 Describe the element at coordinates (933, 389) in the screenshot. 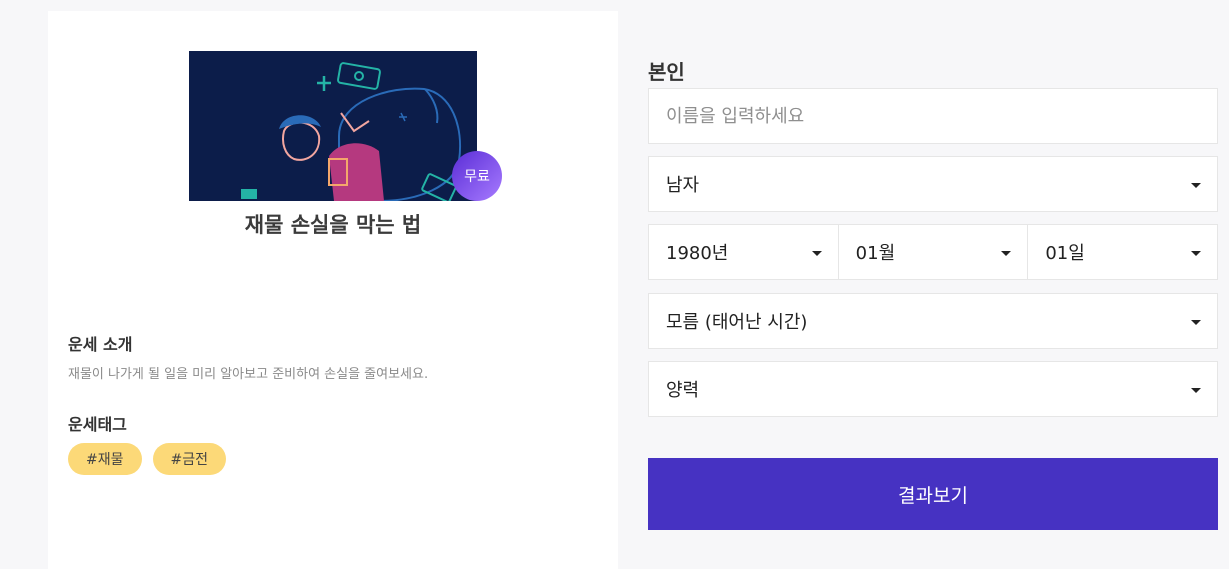

I see `calendar-type-select: 양력` at that location.